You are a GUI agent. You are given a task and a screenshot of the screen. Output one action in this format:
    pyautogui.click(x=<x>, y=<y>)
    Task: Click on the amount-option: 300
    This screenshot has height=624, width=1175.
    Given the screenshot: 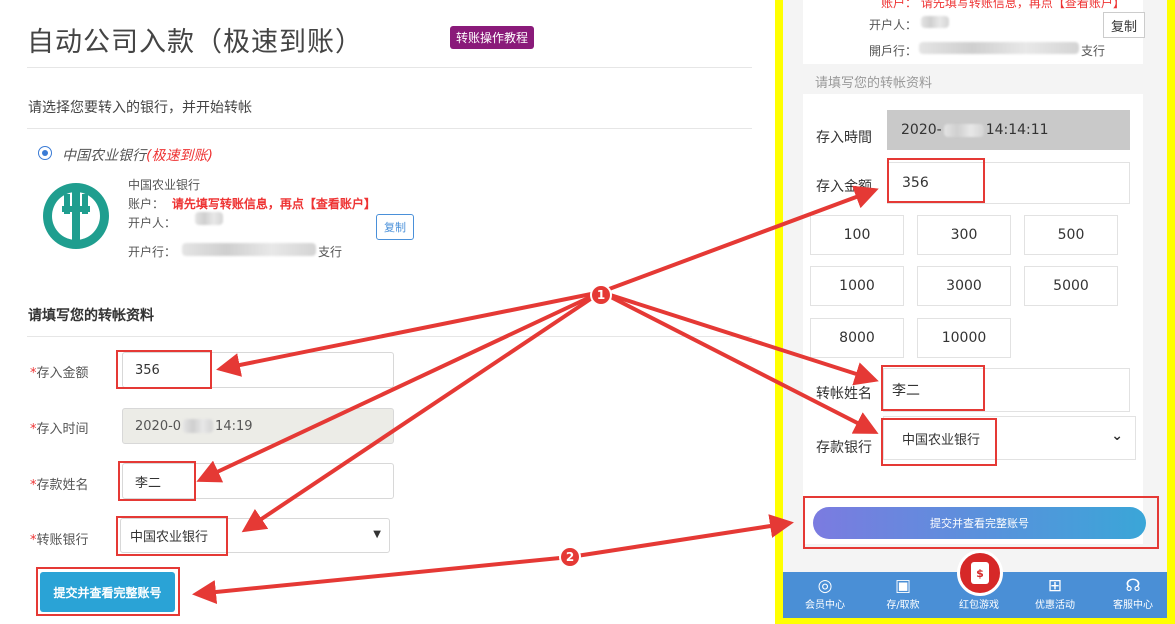 What is the action you would take?
    pyautogui.click(x=964, y=235)
    